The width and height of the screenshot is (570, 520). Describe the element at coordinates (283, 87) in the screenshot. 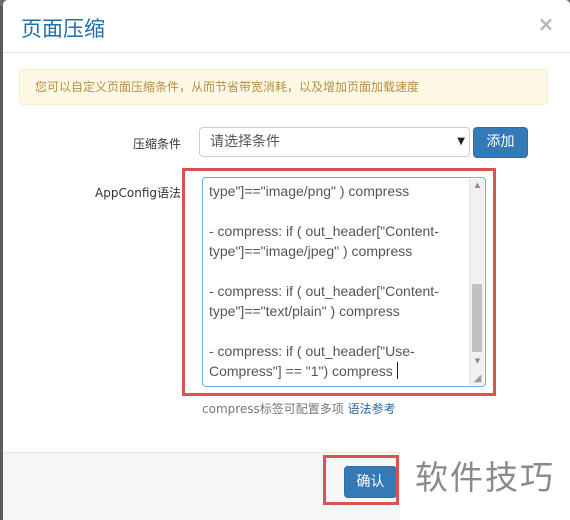

I see `info-alert: 您可以自定义页面压缩条件，从而节省带宽消耗，以及增加页面加载速度` at that location.